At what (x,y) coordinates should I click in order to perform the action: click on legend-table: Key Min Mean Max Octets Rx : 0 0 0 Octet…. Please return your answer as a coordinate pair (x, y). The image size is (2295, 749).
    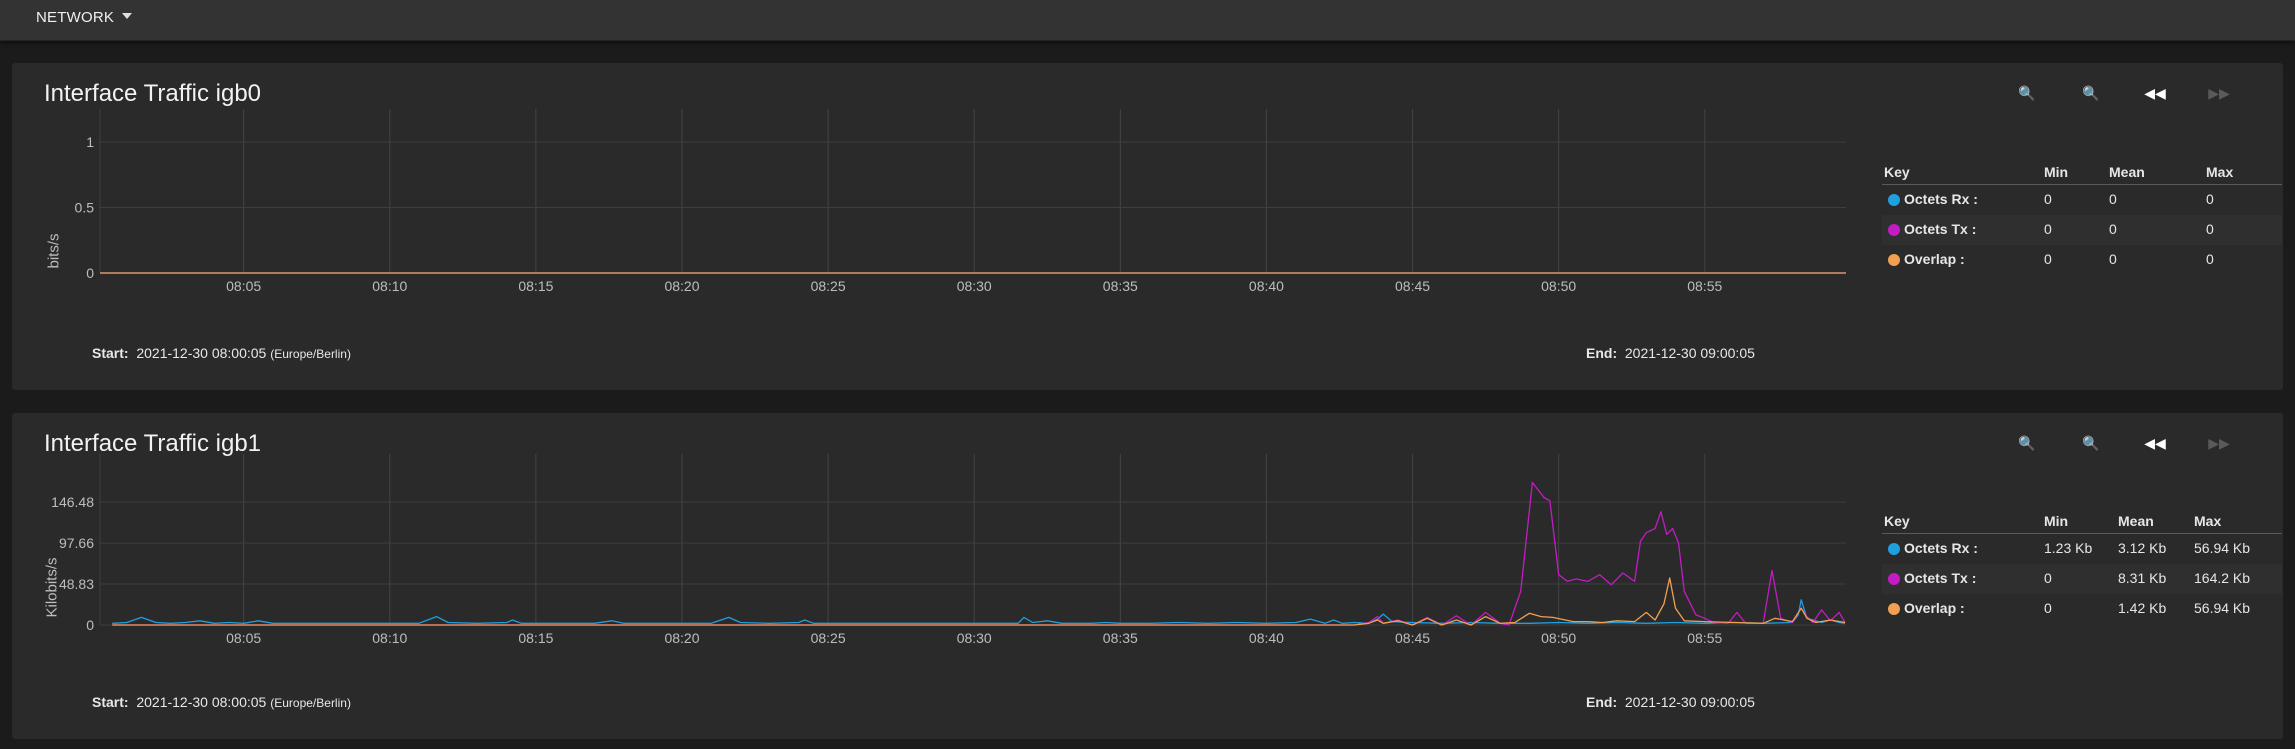
    Looking at the image, I should click on (2082, 218).